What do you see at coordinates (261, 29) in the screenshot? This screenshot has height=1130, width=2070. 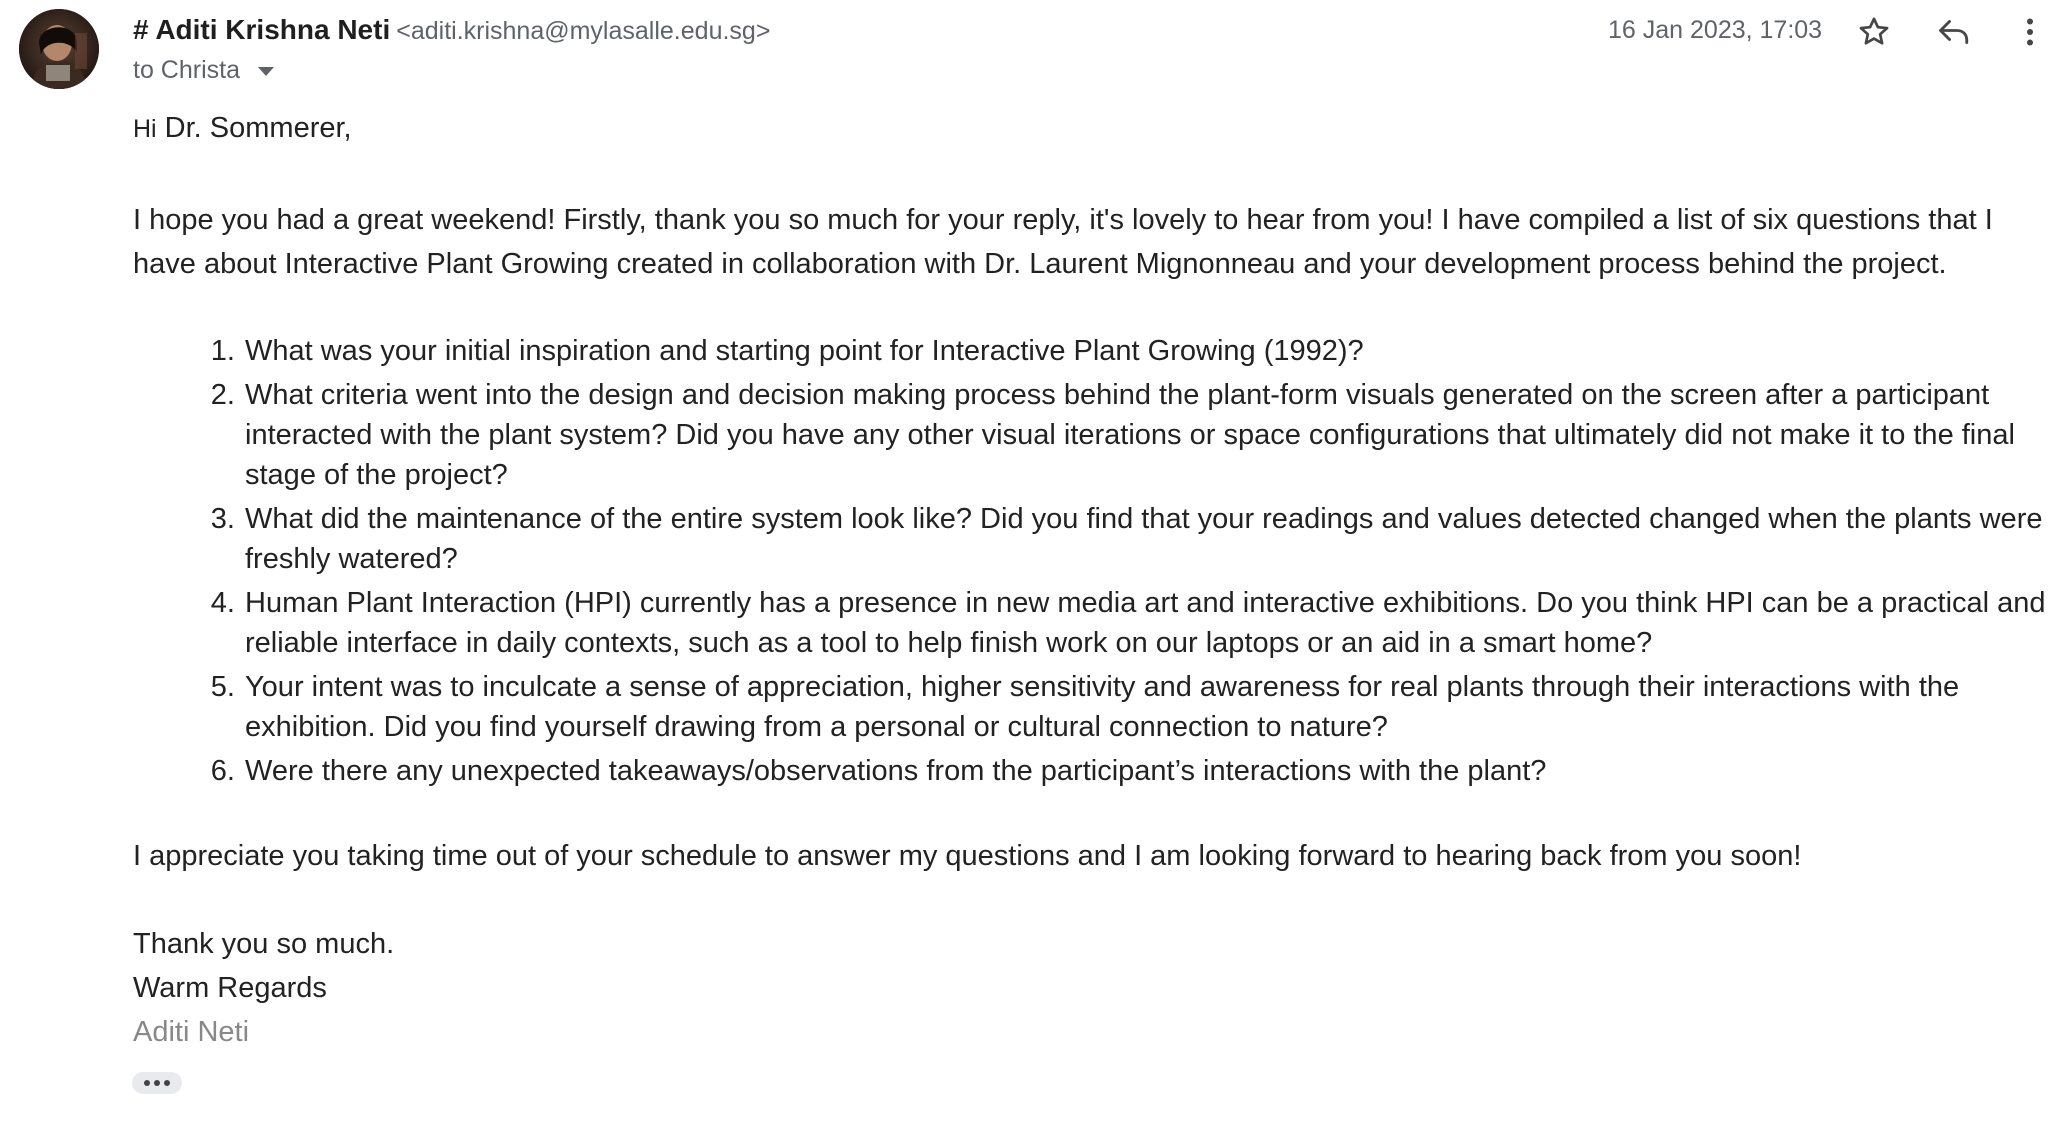 I see `sender-name: # Aditi Krishna Neti` at bounding box center [261, 29].